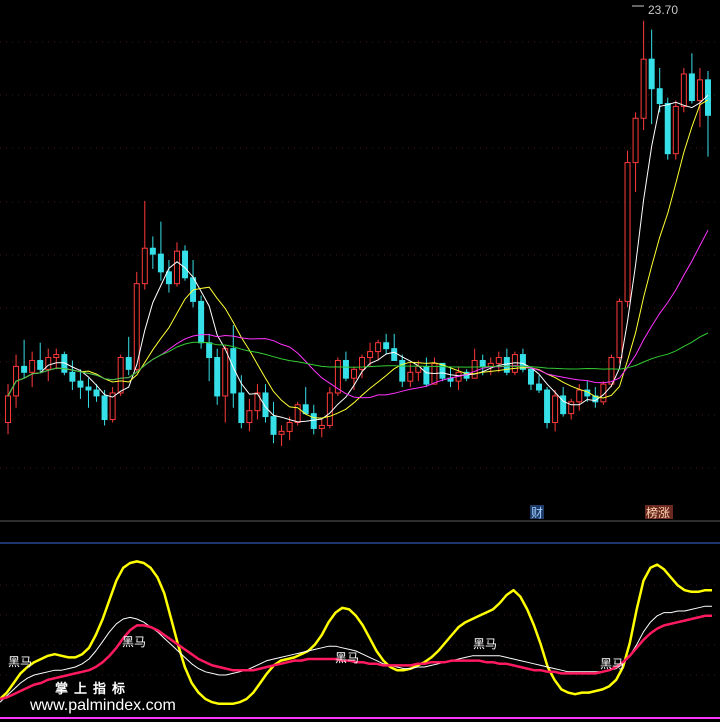  What do you see at coordinates (134, 642) in the screenshot?
I see `heima-label-2: 黑马` at bounding box center [134, 642].